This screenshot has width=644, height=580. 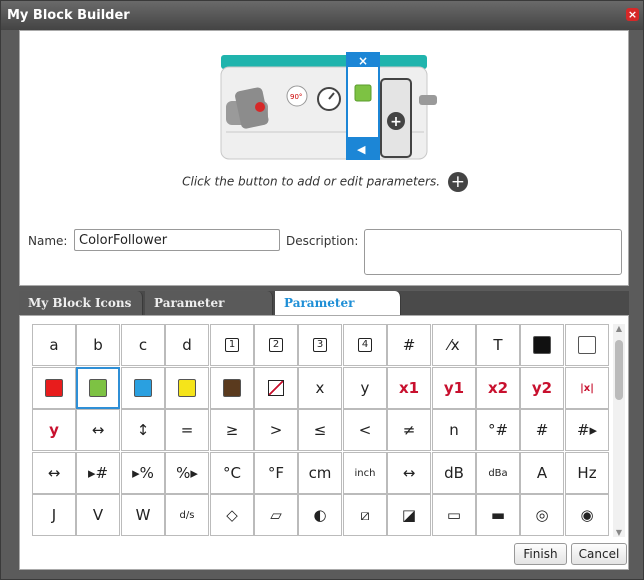 I want to click on icon-glyph: ≤, so click(x=320, y=430).